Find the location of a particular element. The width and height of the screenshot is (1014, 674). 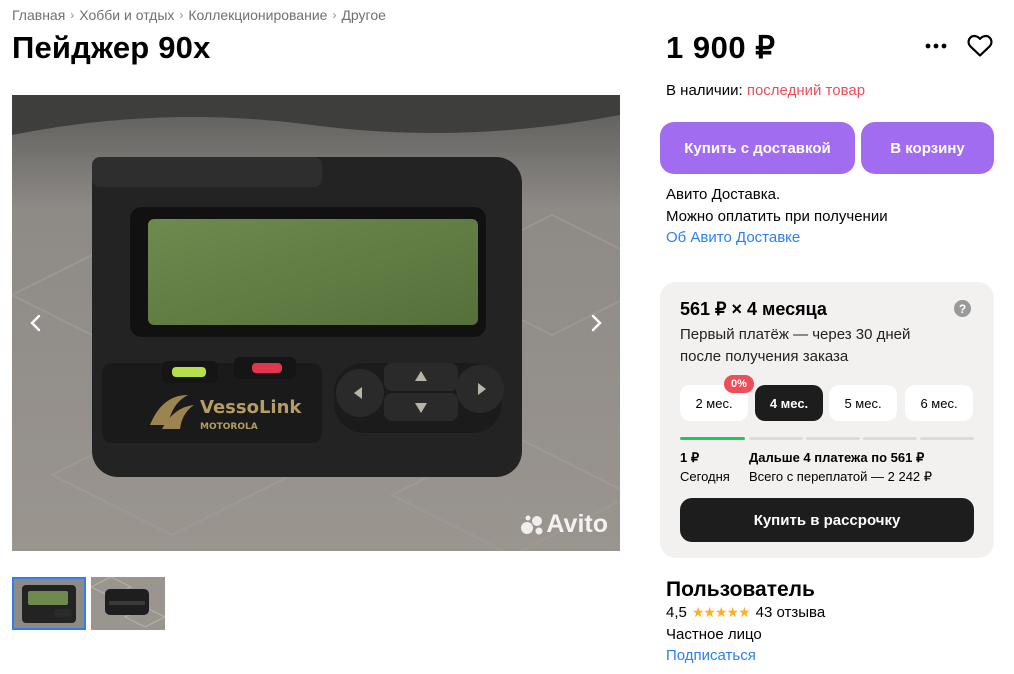

about-delivery-link: Об Авито Доставке is located at coordinates (733, 237).